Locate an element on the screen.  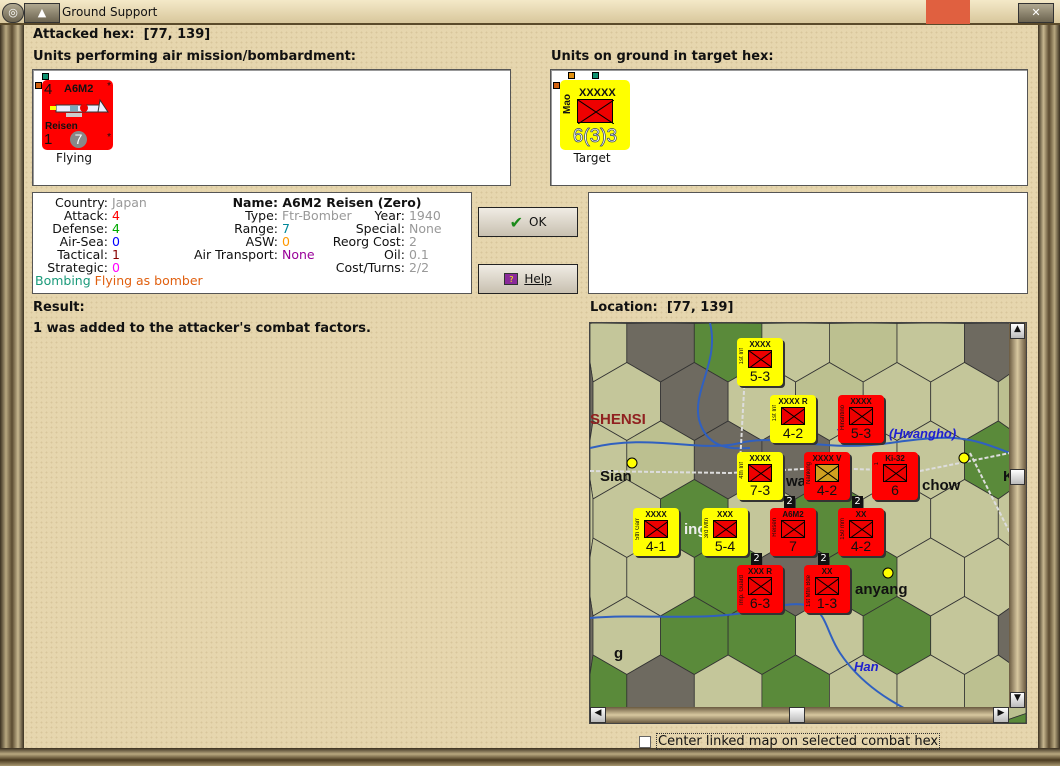
map-unit-counter: XX 4-2 150 mm is located at coordinates (861, 532).